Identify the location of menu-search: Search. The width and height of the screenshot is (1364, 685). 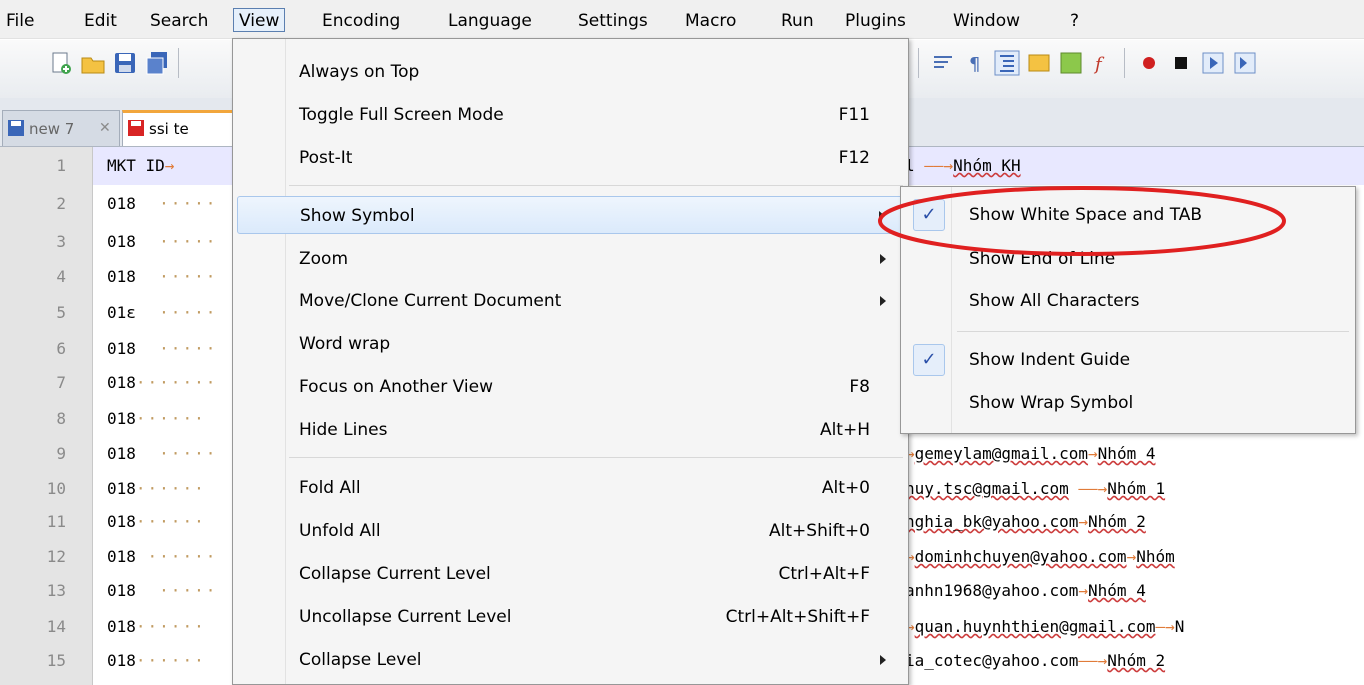
(179, 21).